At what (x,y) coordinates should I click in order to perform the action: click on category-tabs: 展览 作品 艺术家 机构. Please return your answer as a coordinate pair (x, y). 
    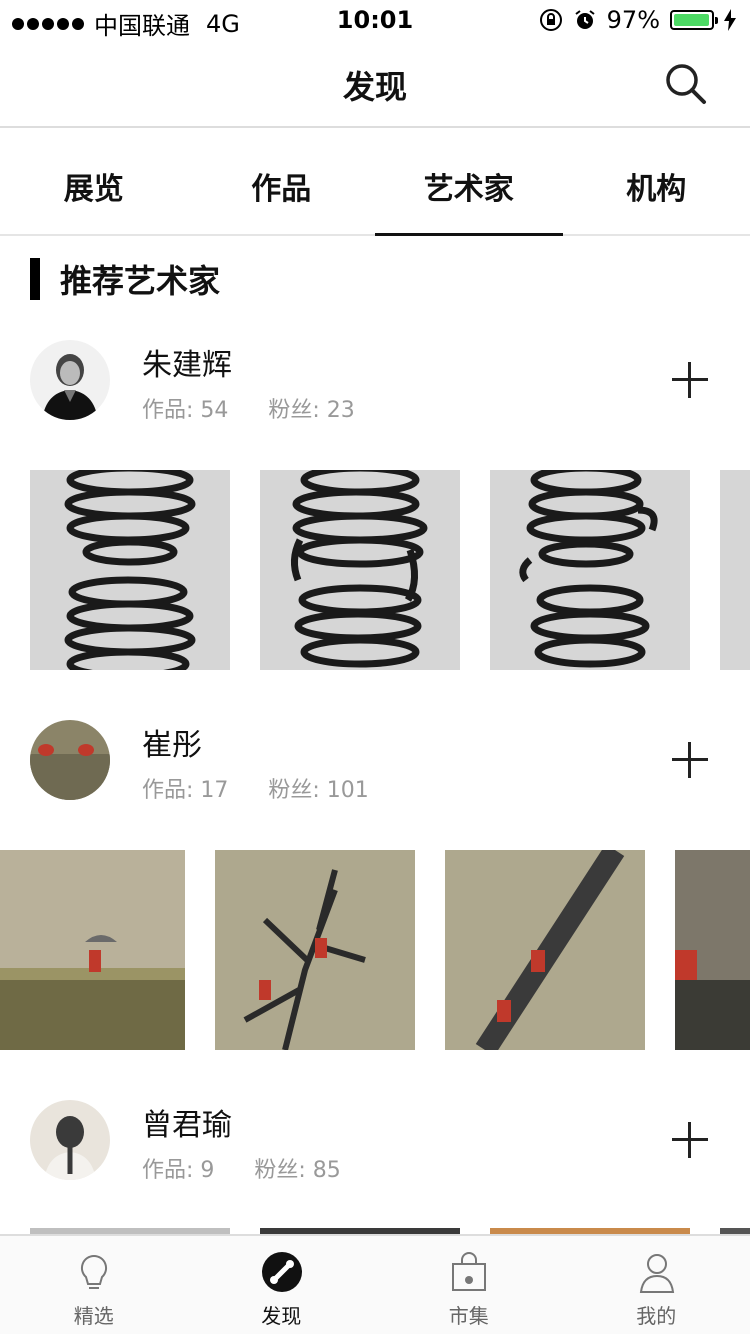
    Looking at the image, I should click on (375, 183).